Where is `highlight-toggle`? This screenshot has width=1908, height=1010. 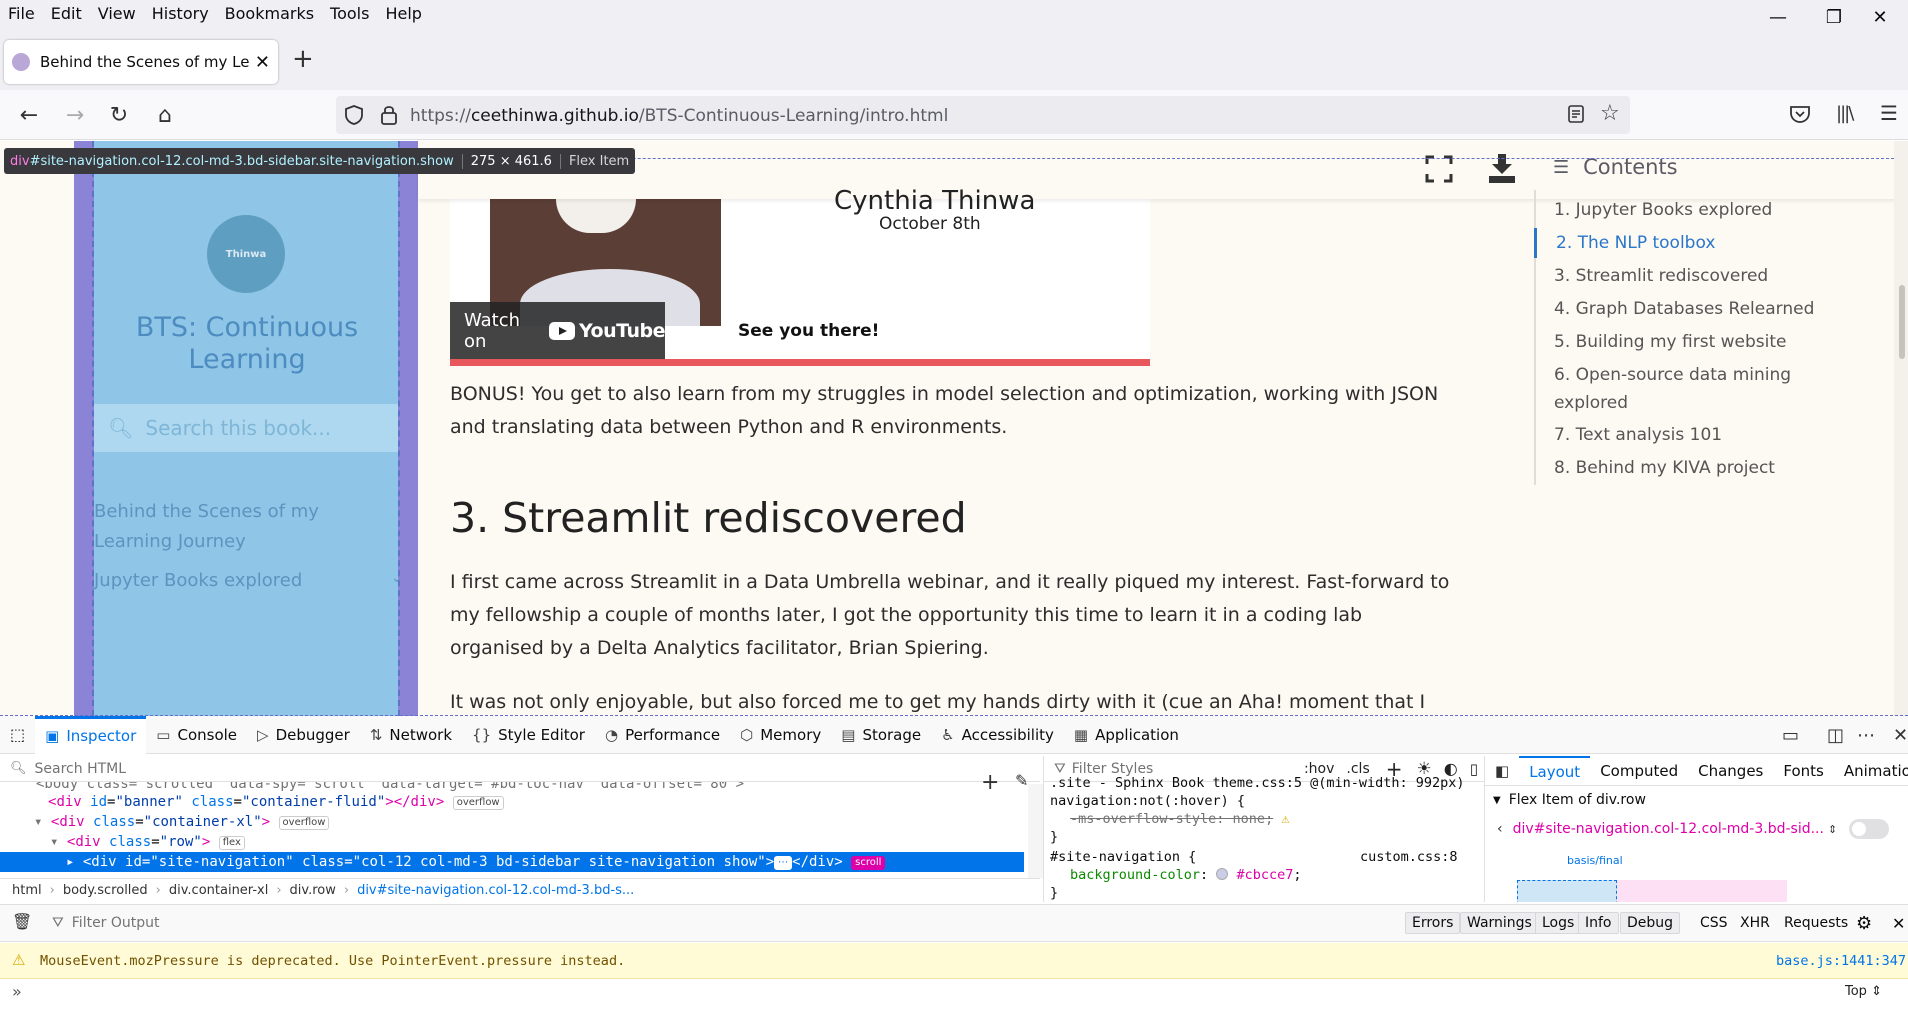 highlight-toggle is located at coordinates (1869, 829).